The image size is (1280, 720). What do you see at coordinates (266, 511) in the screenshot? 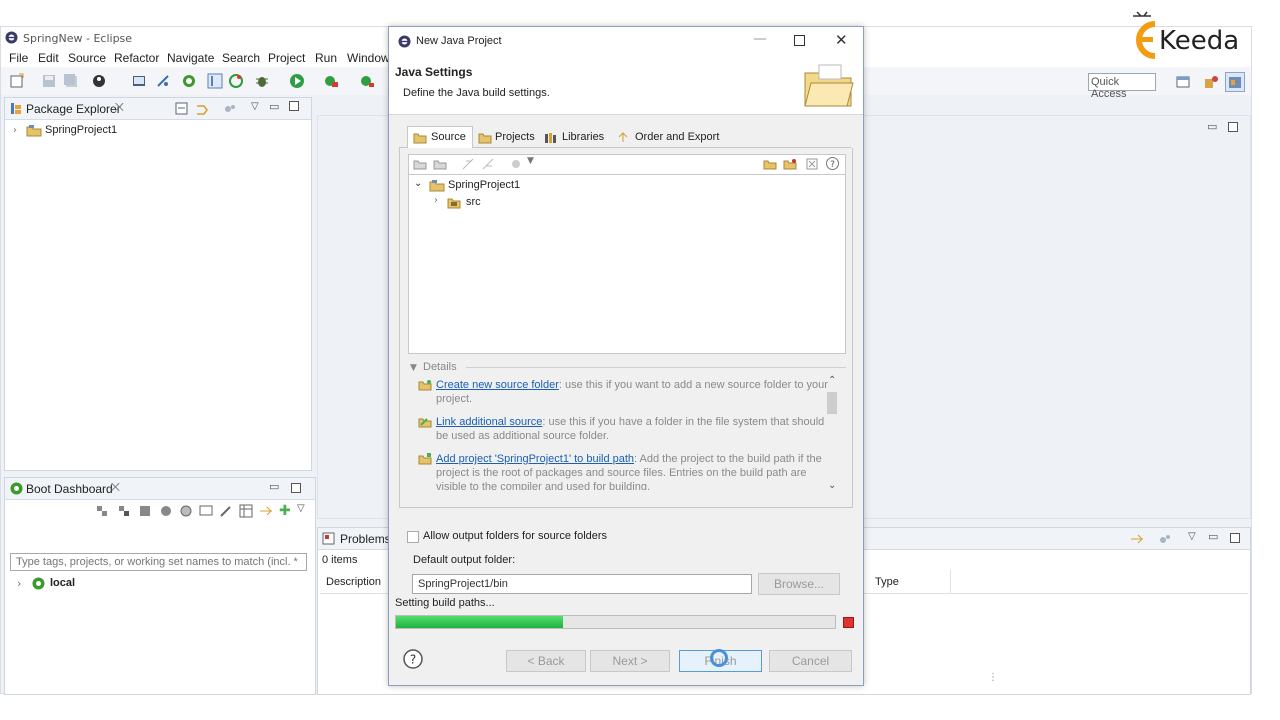
I see `link-icon` at bounding box center [266, 511].